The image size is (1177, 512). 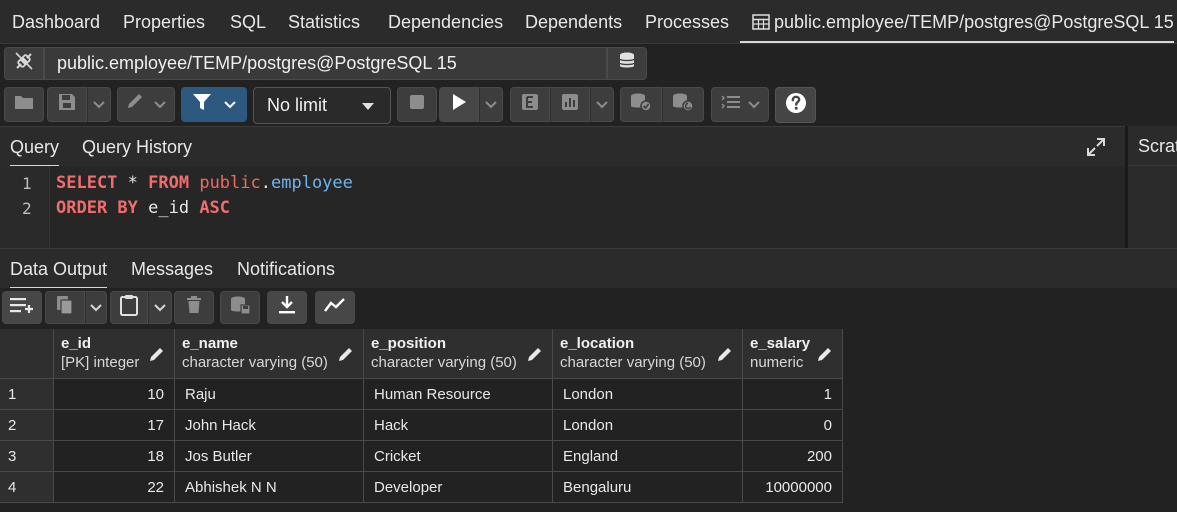 I want to click on cell-e-id: 18, so click(x=114, y=456).